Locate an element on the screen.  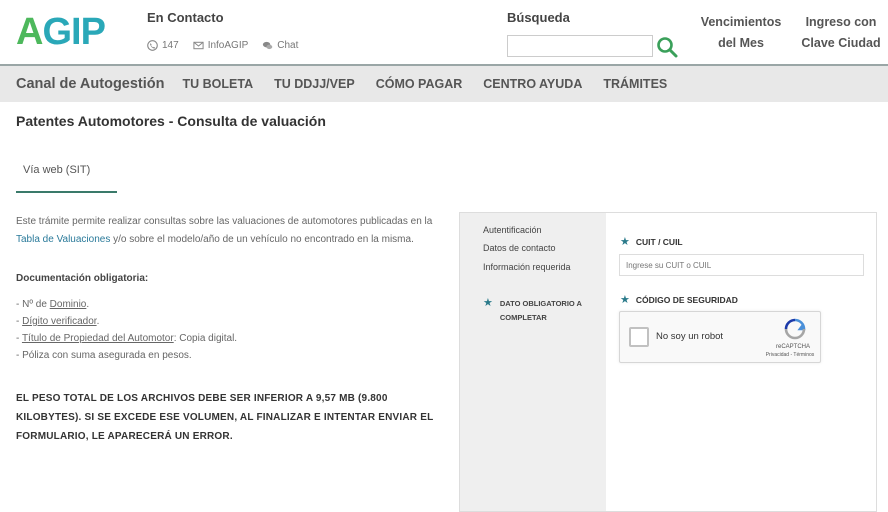
search-label: Búsqueda is located at coordinates (538, 17).